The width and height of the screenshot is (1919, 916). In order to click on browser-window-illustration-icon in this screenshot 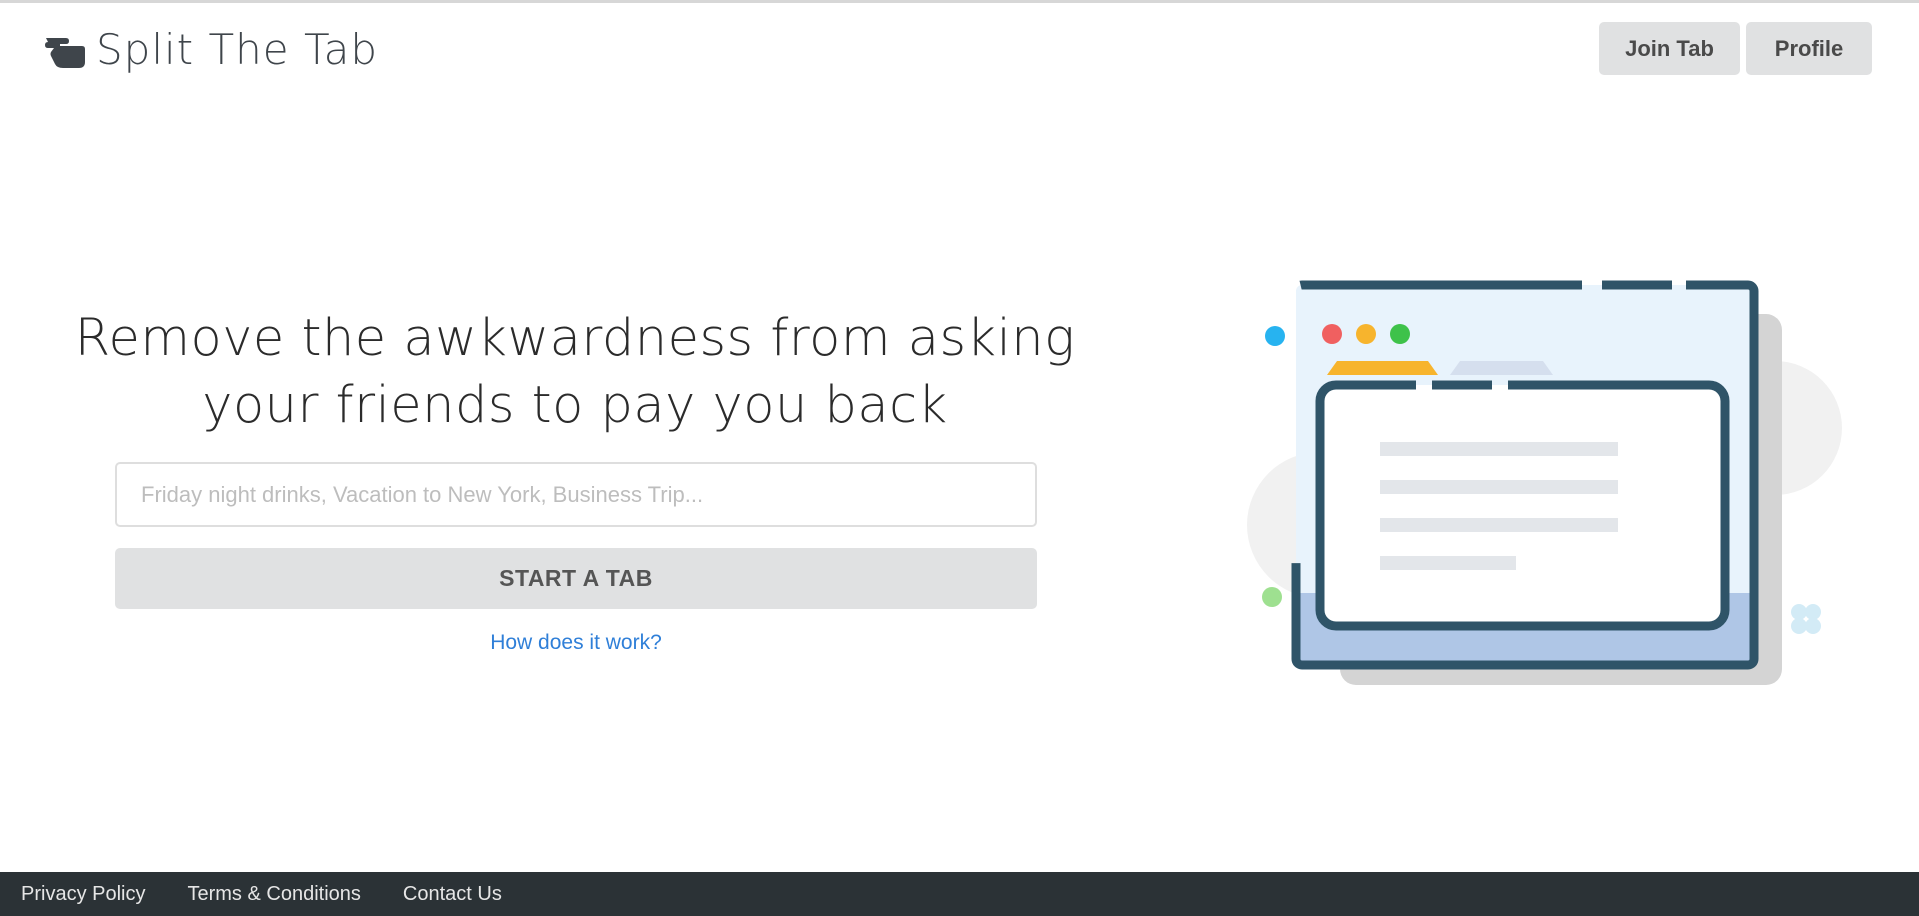, I will do `click(1544, 482)`.